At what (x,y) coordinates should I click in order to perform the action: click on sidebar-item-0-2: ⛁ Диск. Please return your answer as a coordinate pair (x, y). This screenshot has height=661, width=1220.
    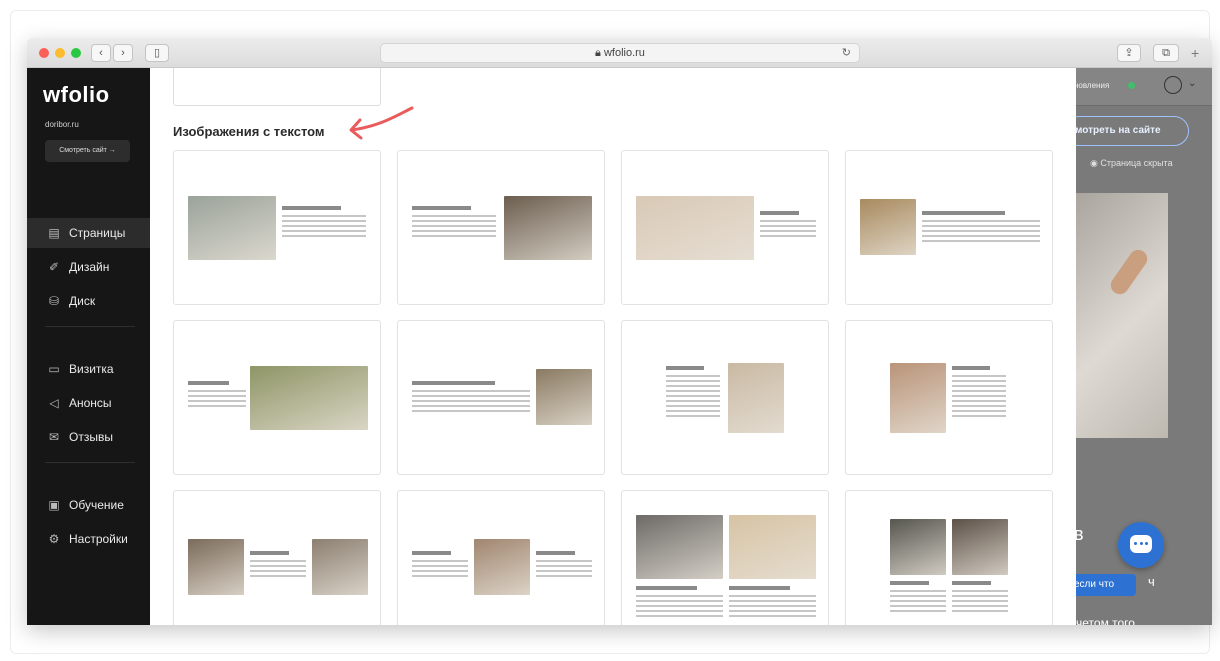
    Looking at the image, I should click on (88, 301).